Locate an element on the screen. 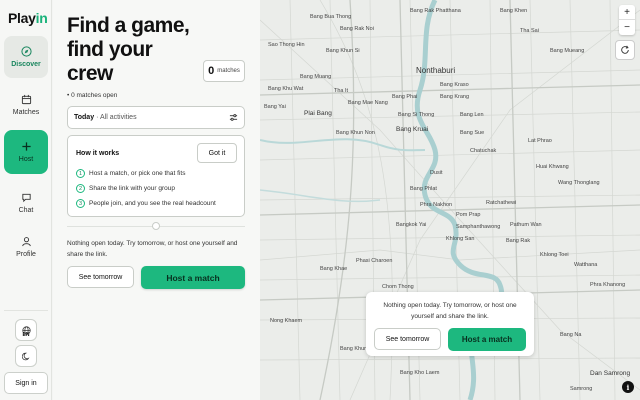  map-label: Phra Nakhon is located at coordinates (436, 205).